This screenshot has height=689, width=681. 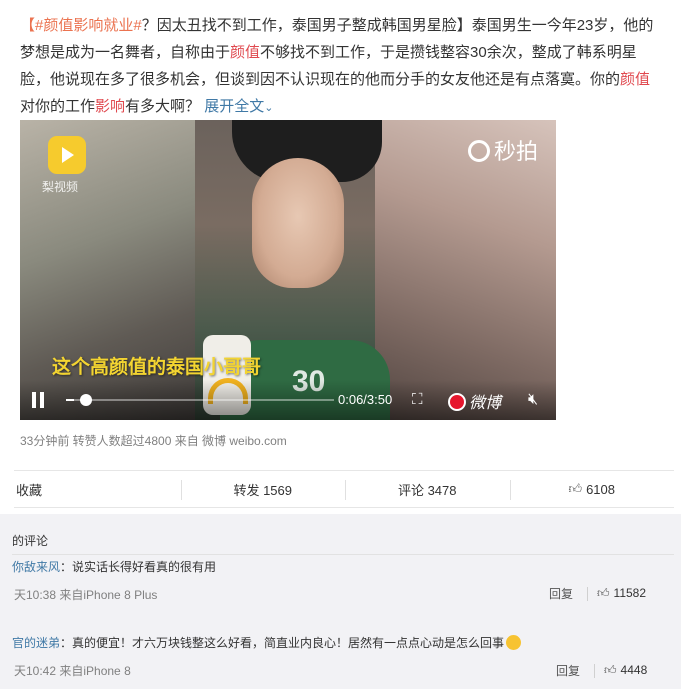 I want to click on expand-full-text-link: 展开全文⌄, so click(x=238, y=106).